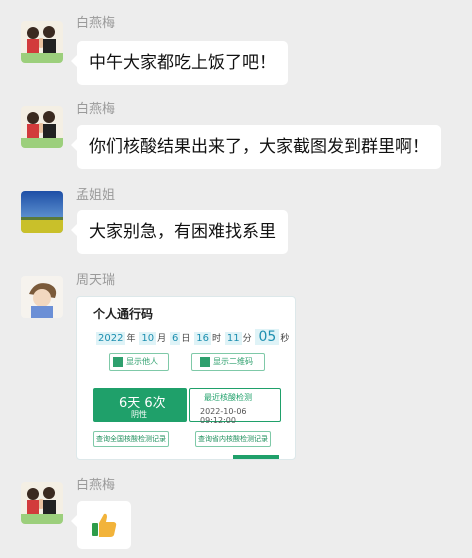 The image size is (472, 558). I want to click on cartoon-avatar-icon, so click(42, 297).